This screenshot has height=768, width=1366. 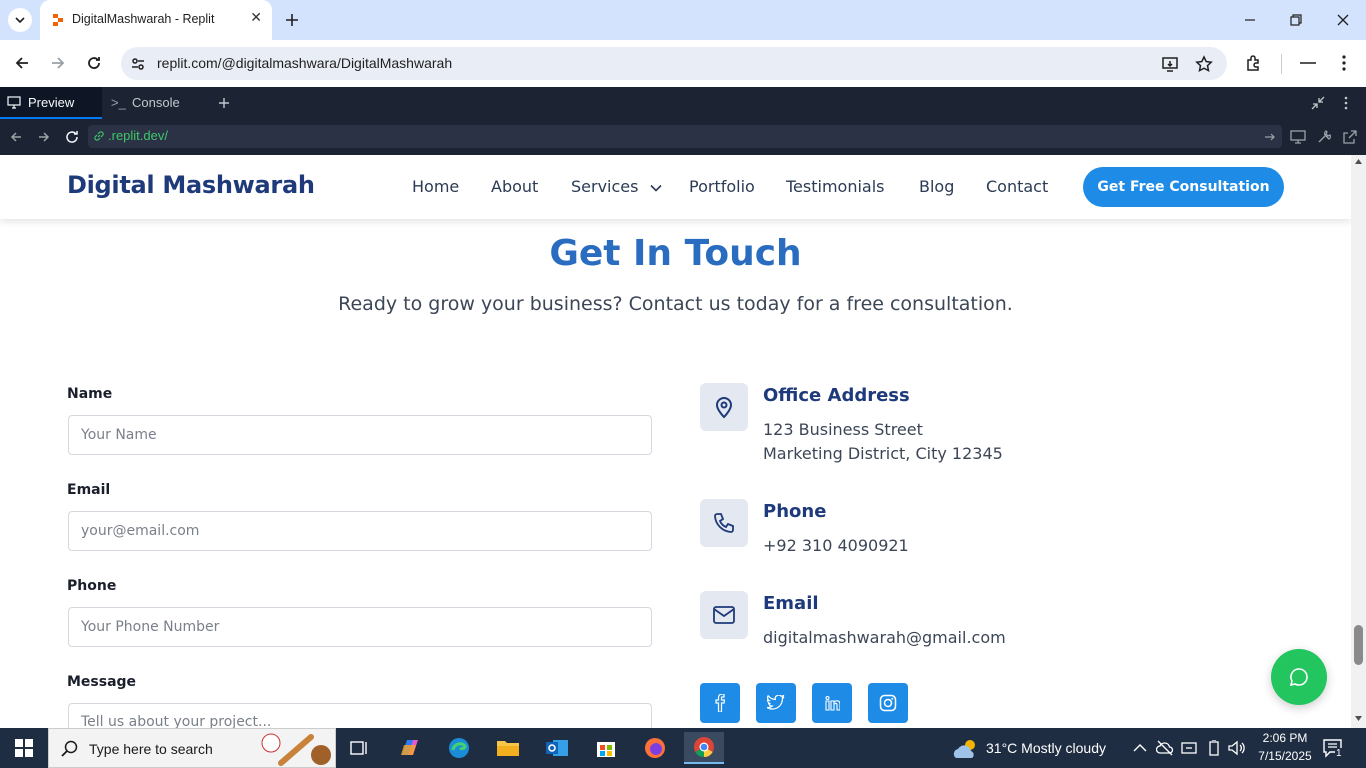 What do you see at coordinates (1298, 137) in the screenshot?
I see `device-view-icon` at bounding box center [1298, 137].